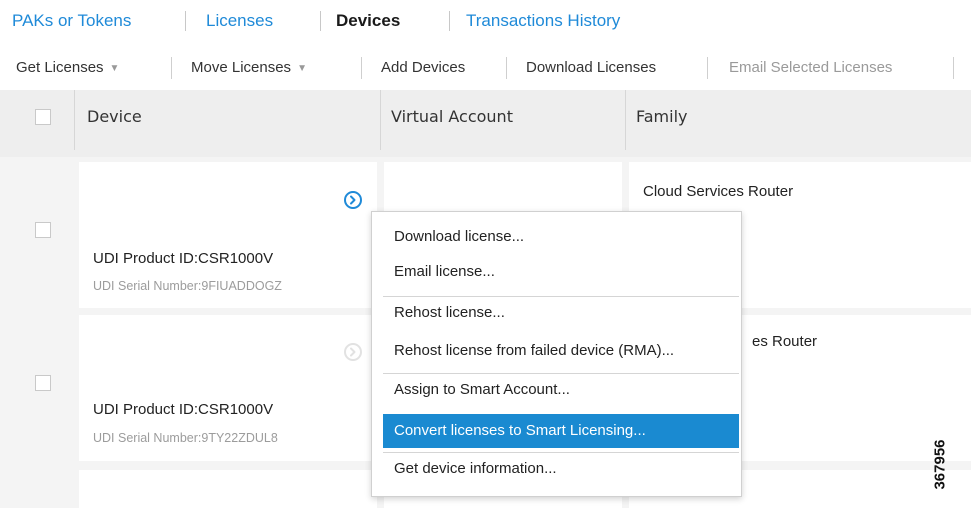 The image size is (971, 508). Describe the element at coordinates (543, 21) in the screenshot. I see `tab-transactions-history: Transactions History` at that location.